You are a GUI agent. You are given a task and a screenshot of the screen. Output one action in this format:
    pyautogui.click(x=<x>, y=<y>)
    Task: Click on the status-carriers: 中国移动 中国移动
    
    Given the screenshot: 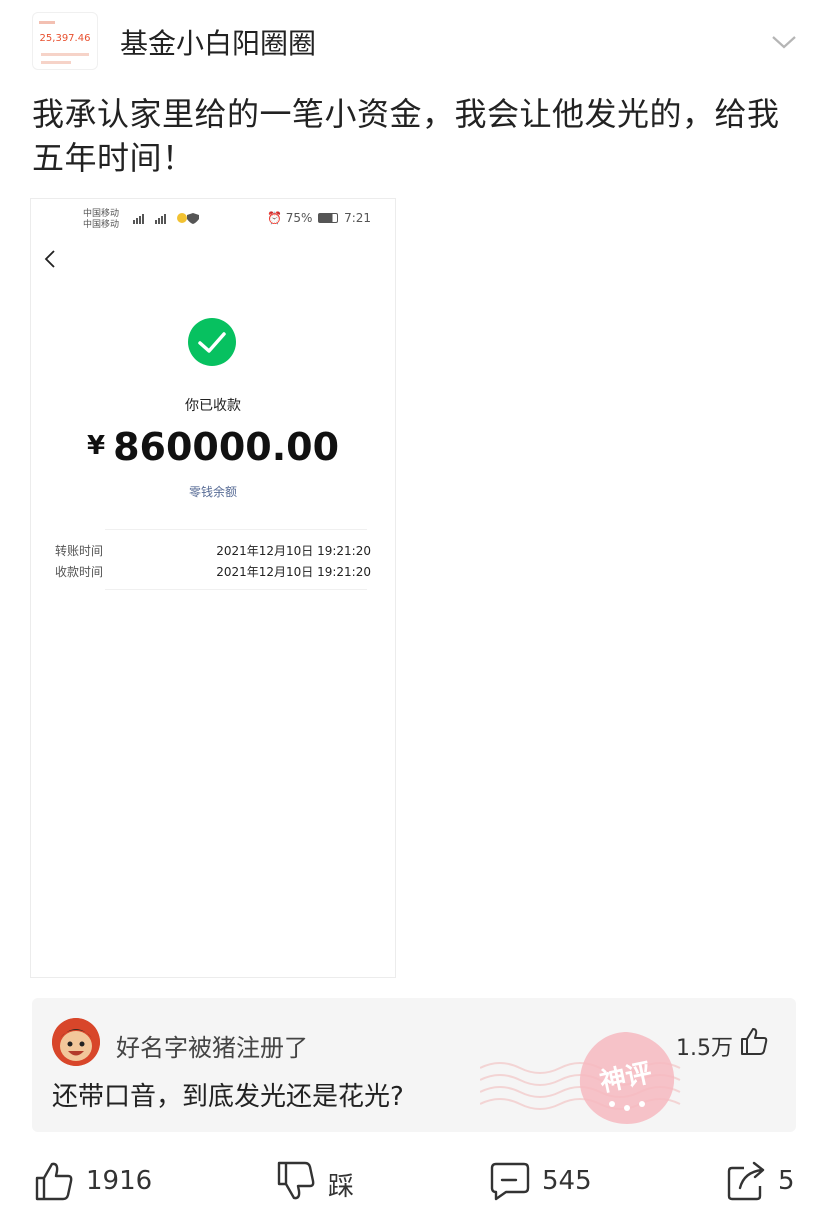 What is the action you would take?
    pyautogui.click(x=101, y=220)
    